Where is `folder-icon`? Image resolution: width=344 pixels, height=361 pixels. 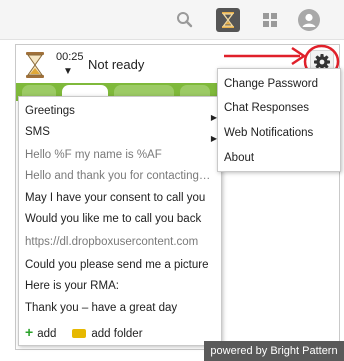 folder-icon is located at coordinates (79, 333).